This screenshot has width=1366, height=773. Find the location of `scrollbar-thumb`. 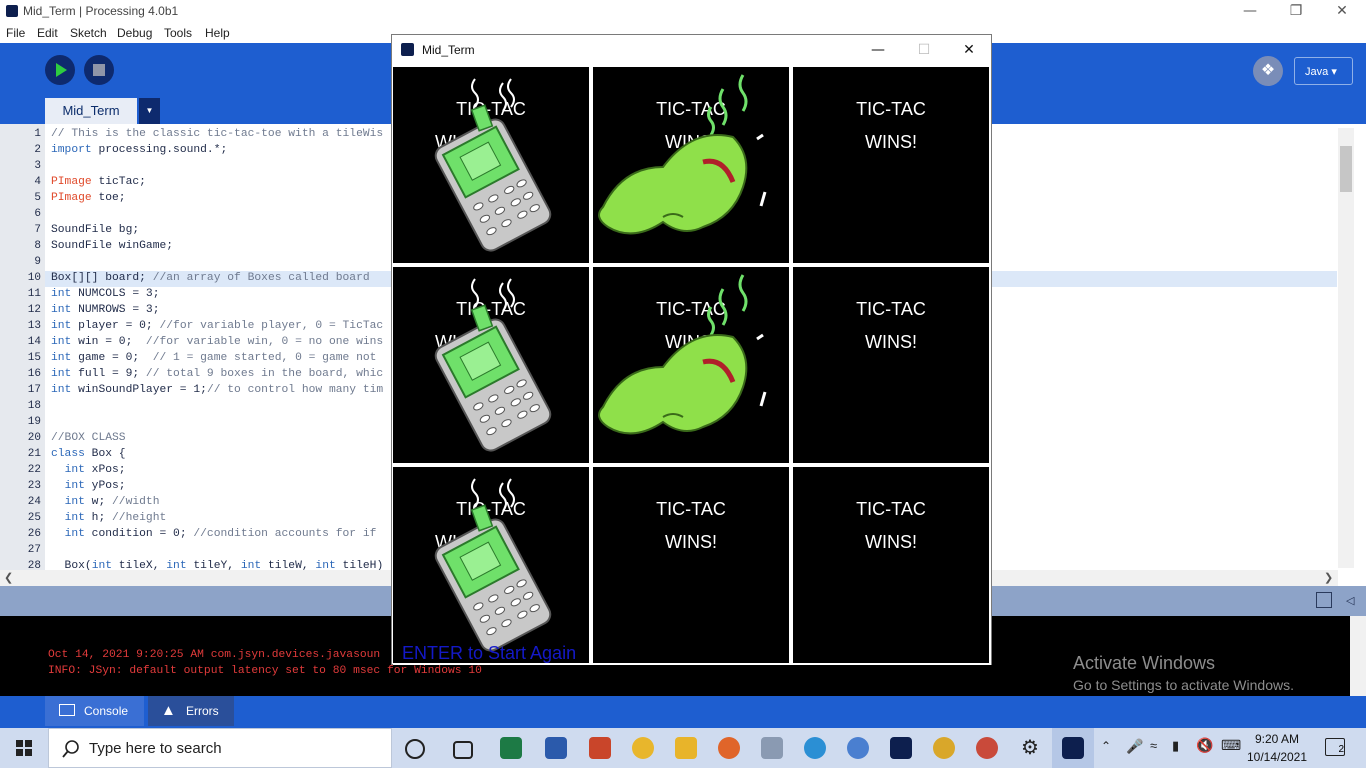

scrollbar-thumb is located at coordinates (1346, 169).